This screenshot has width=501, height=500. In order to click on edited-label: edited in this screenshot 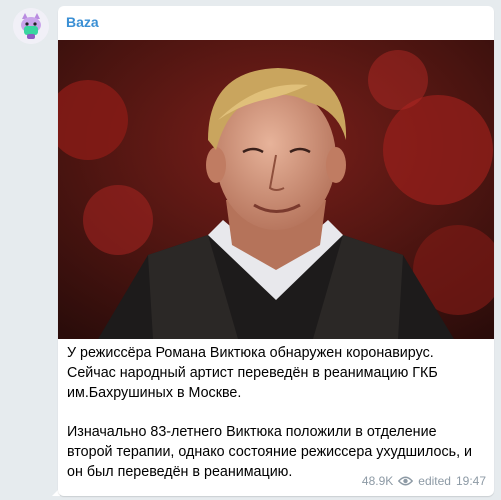, I will do `click(434, 481)`.